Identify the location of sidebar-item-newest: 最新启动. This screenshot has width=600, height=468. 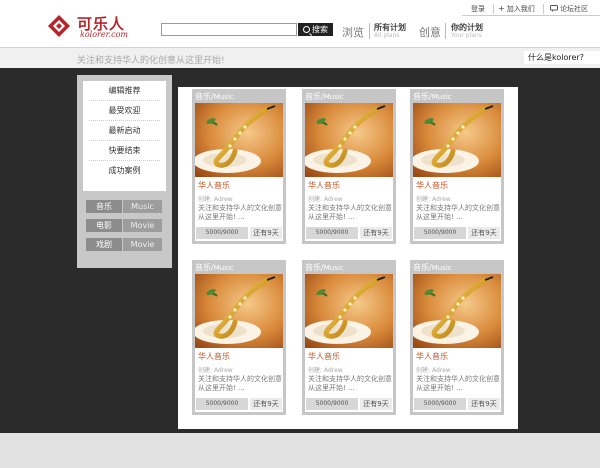
(124, 131).